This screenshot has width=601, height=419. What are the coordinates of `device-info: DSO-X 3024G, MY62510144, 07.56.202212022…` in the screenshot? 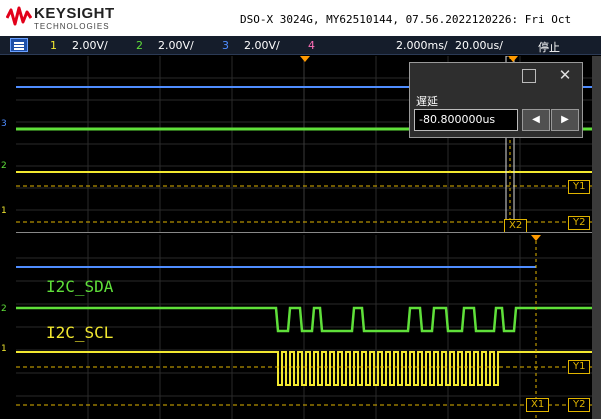 It's located at (406, 19).